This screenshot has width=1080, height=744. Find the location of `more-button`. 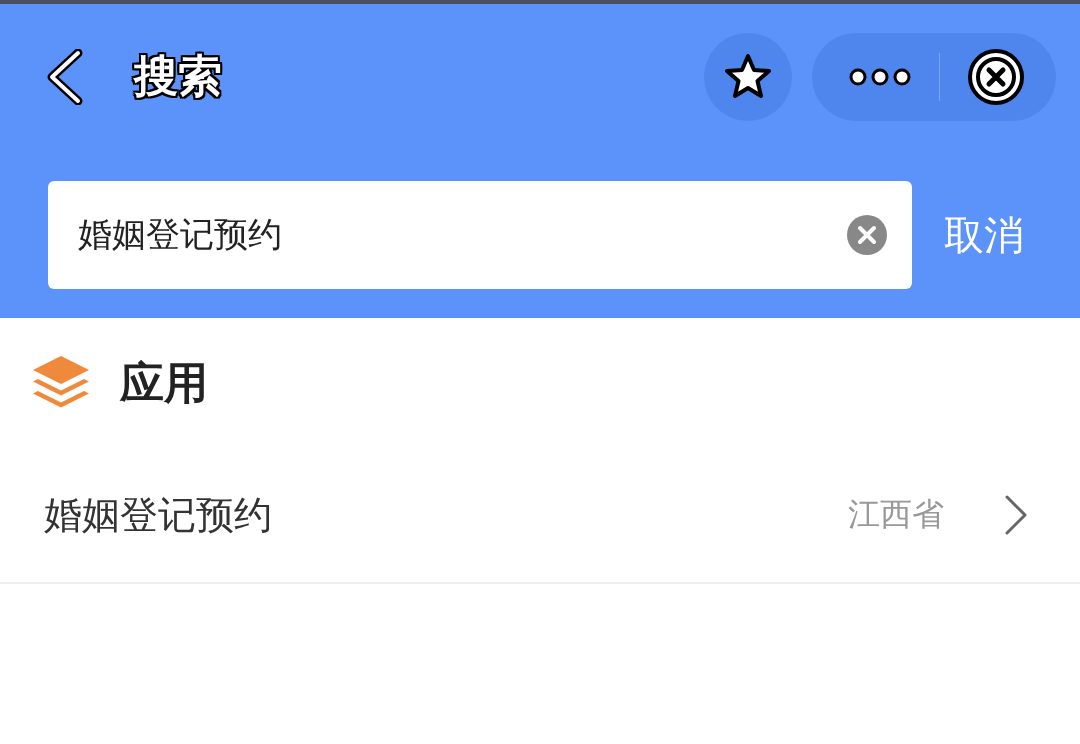

more-button is located at coordinates (880, 76).